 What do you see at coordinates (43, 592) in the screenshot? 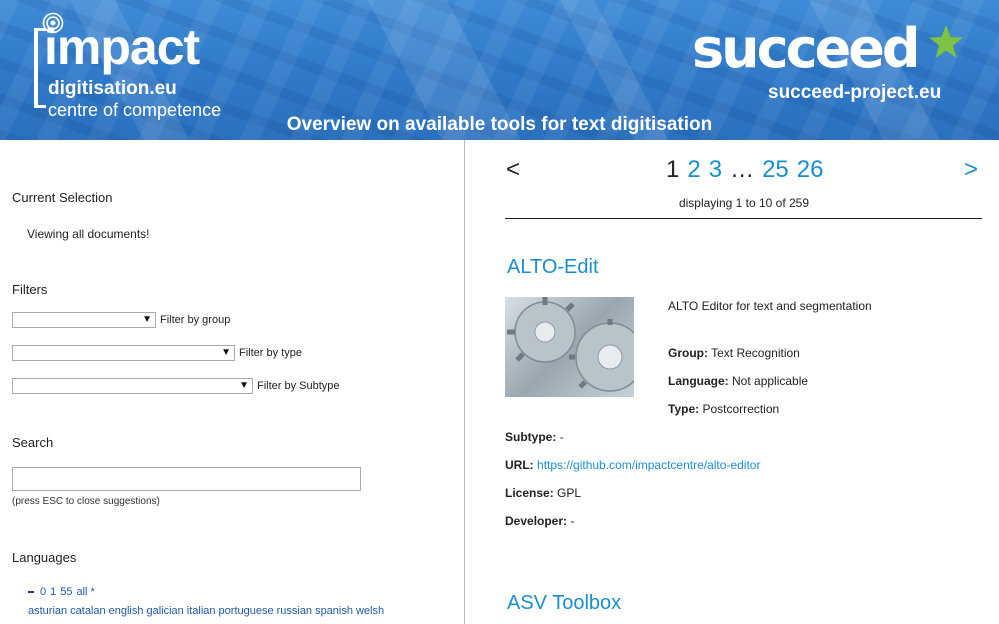
I see `range-link: 0` at bounding box center [43, 592].